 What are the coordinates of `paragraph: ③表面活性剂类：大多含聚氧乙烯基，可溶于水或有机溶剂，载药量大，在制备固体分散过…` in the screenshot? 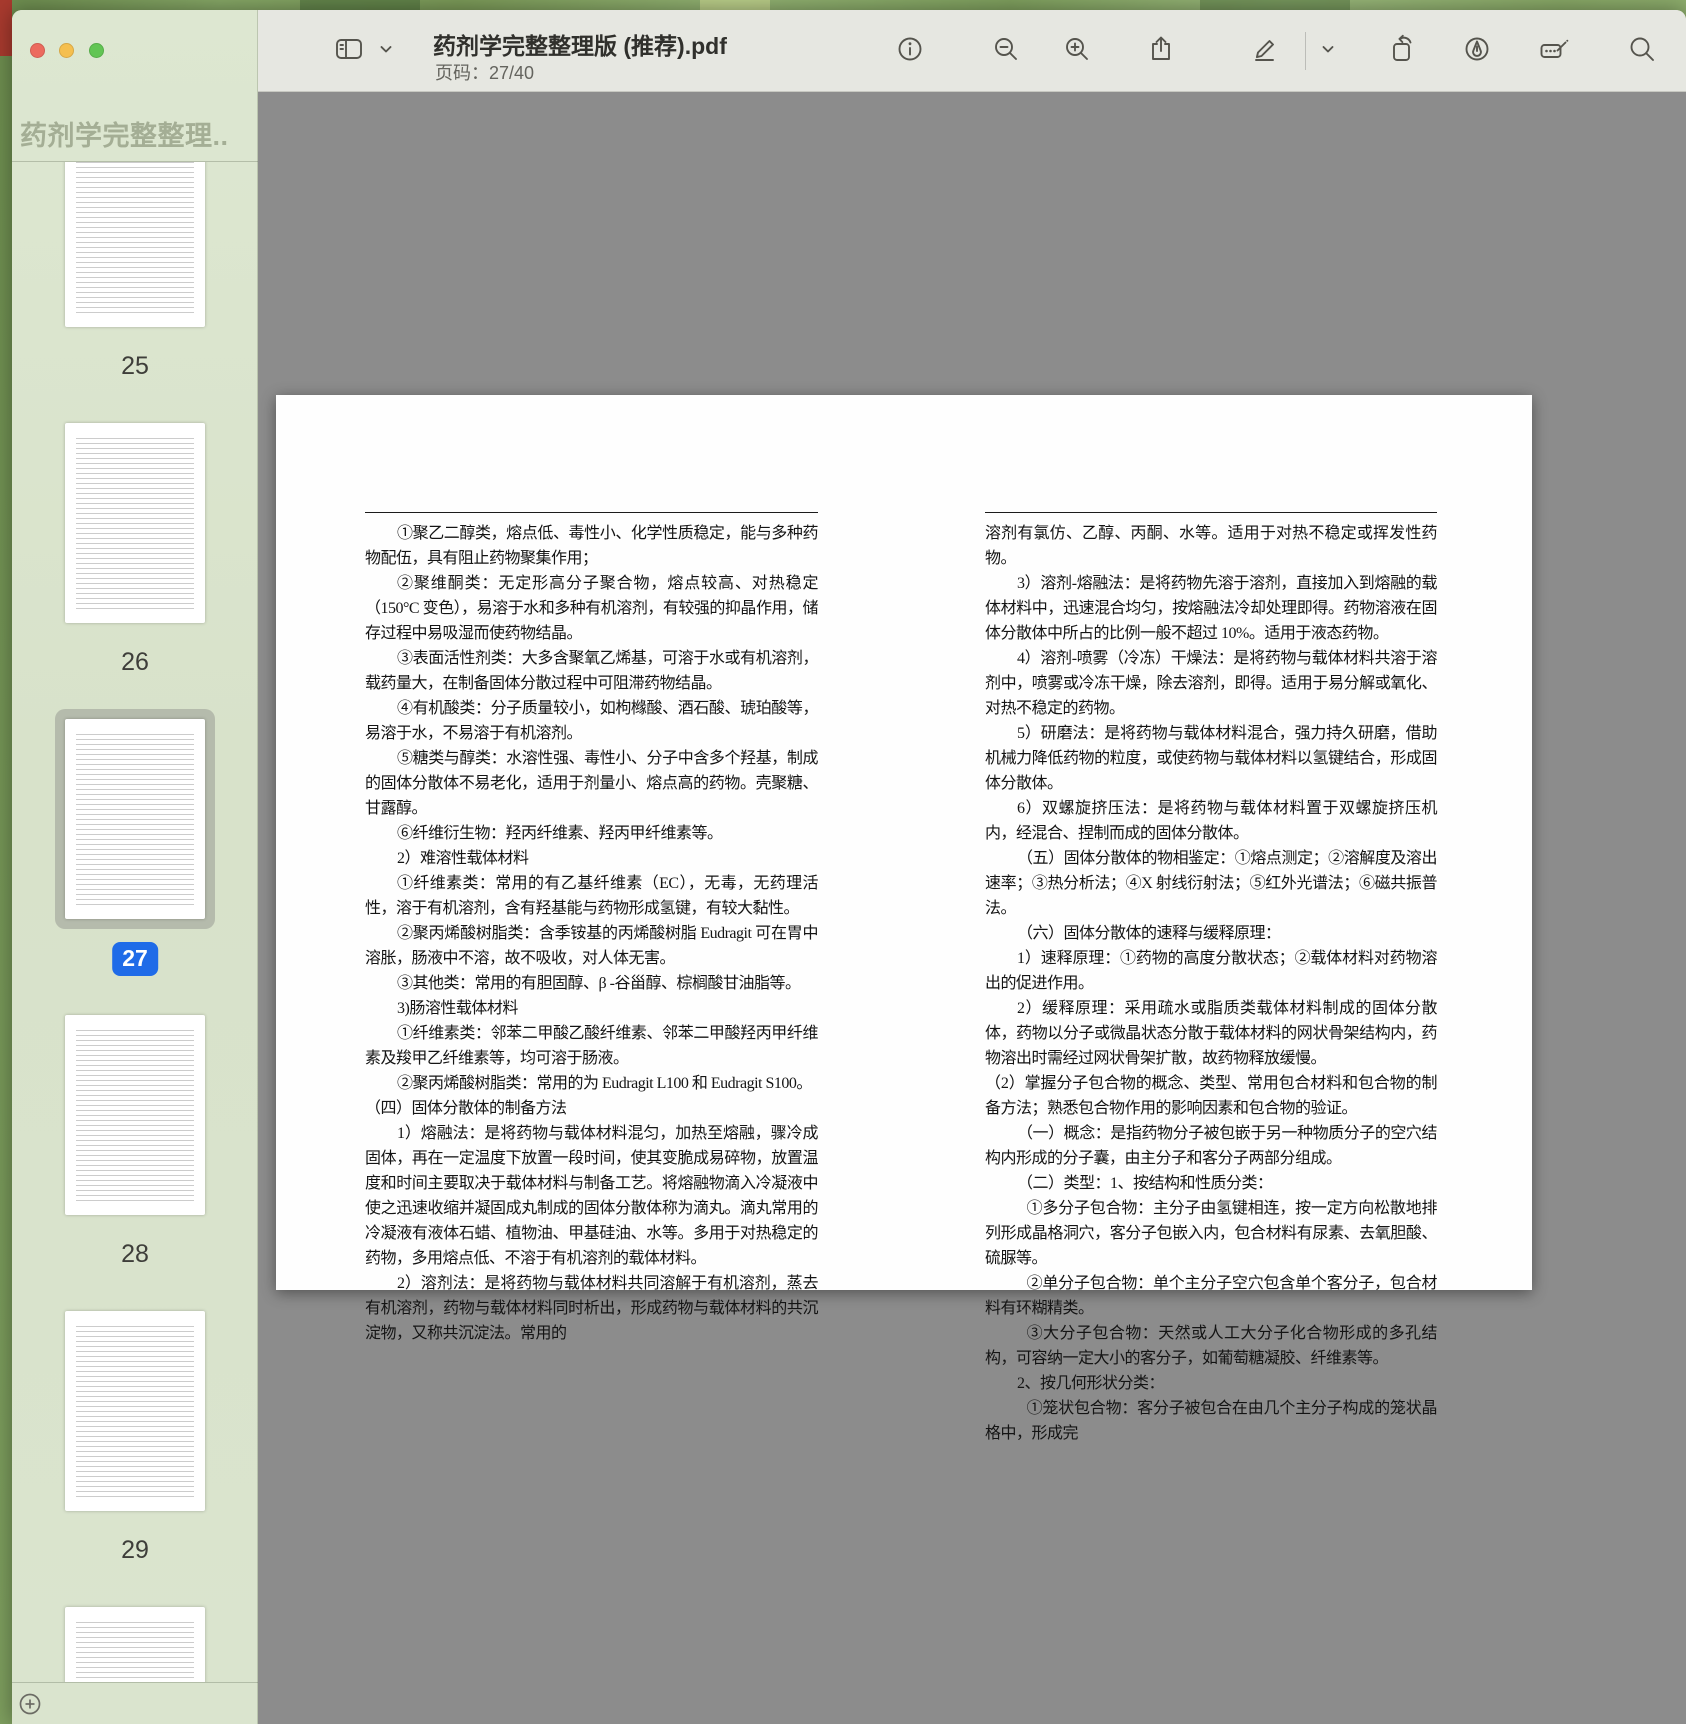 It's located at (592, 671).